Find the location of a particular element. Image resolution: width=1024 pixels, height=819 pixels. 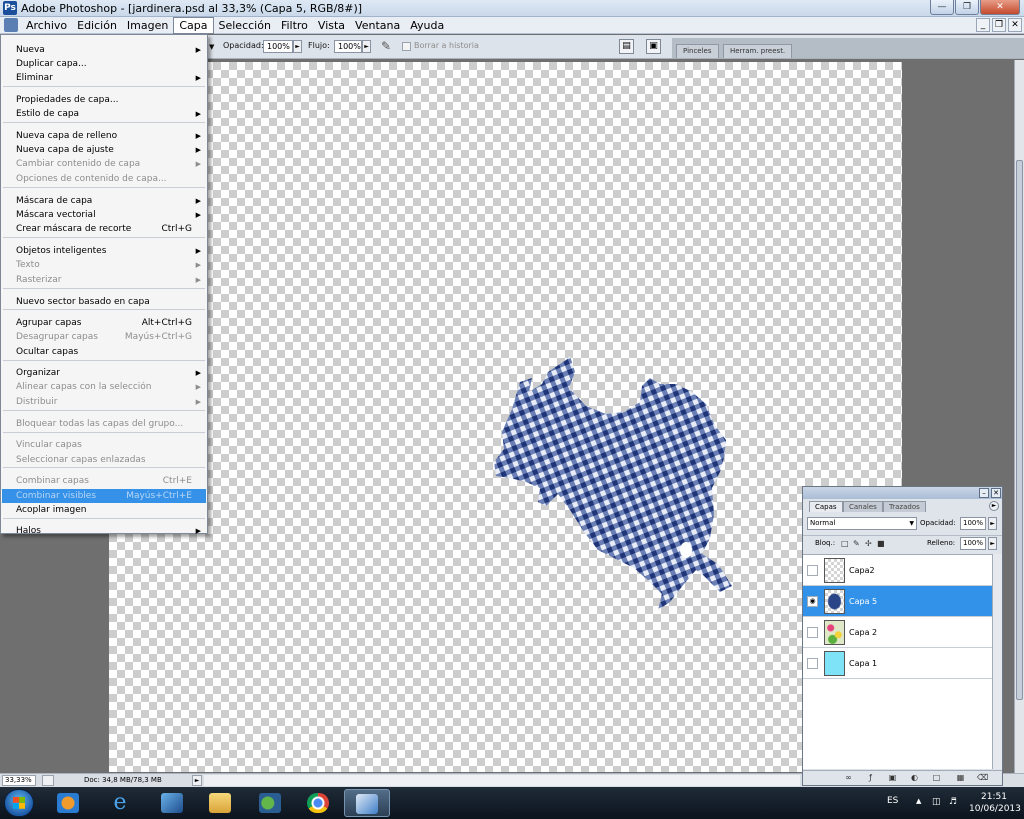

capa-menu-item: Objetos inteligentes ▶ is located at coordinates (104, 251).